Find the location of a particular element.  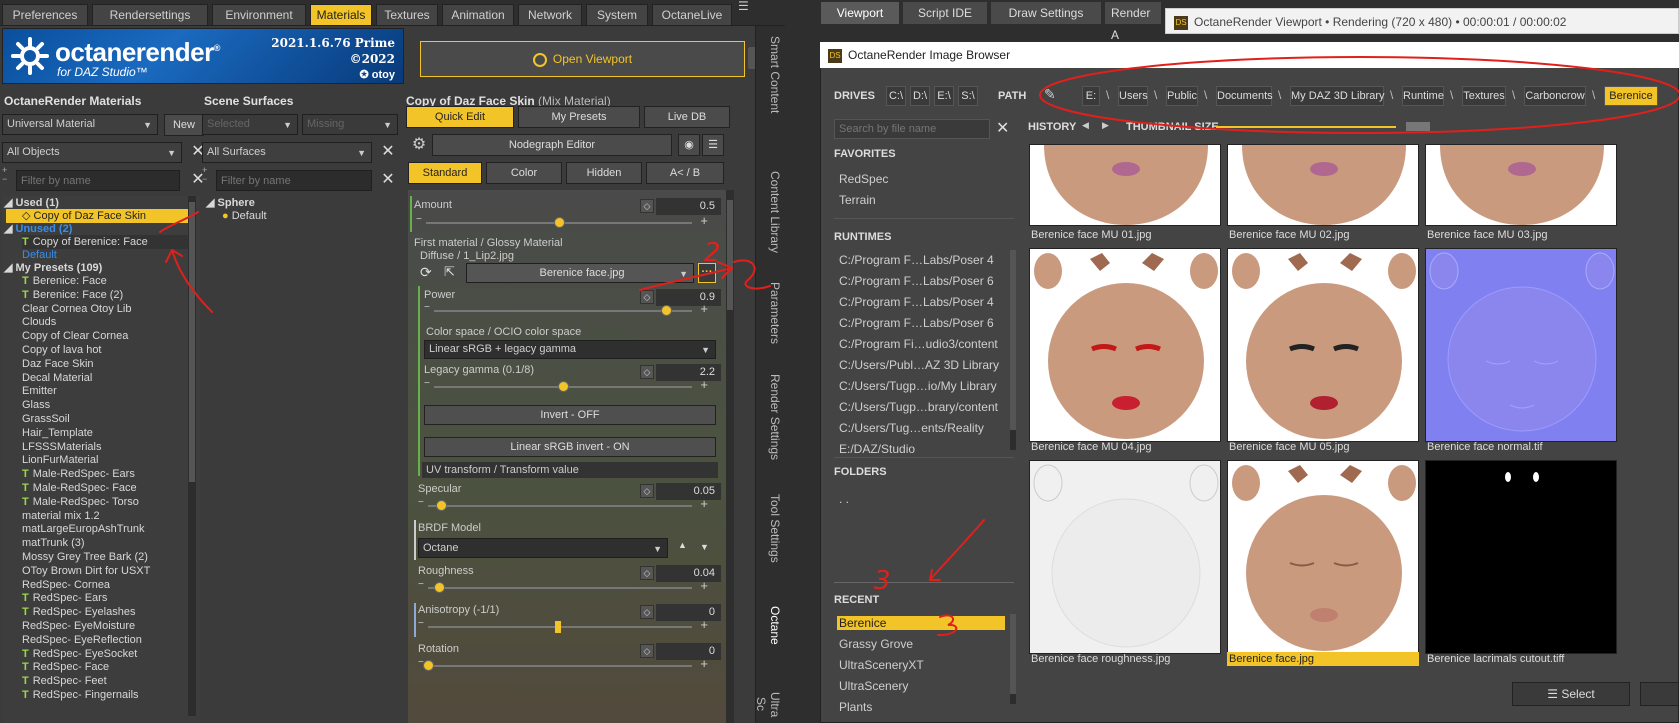

thumbnail-label: Berenice face MU 01.jpg is located at coordinates (1125, 235).